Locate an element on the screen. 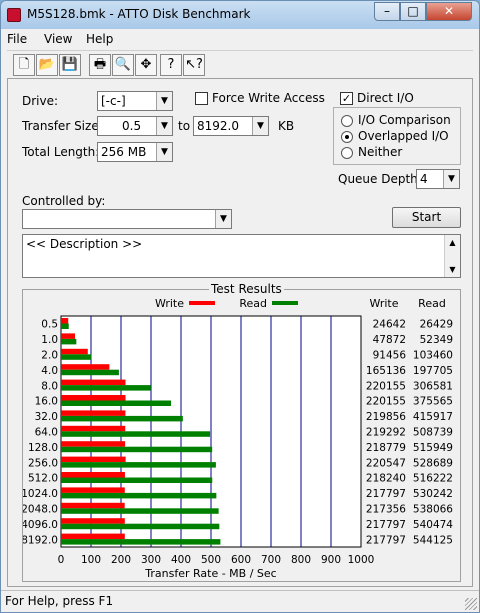 The height and width of the screenshot is (613, 480). open-icon: 📂 is located at coordinates (47, 65).